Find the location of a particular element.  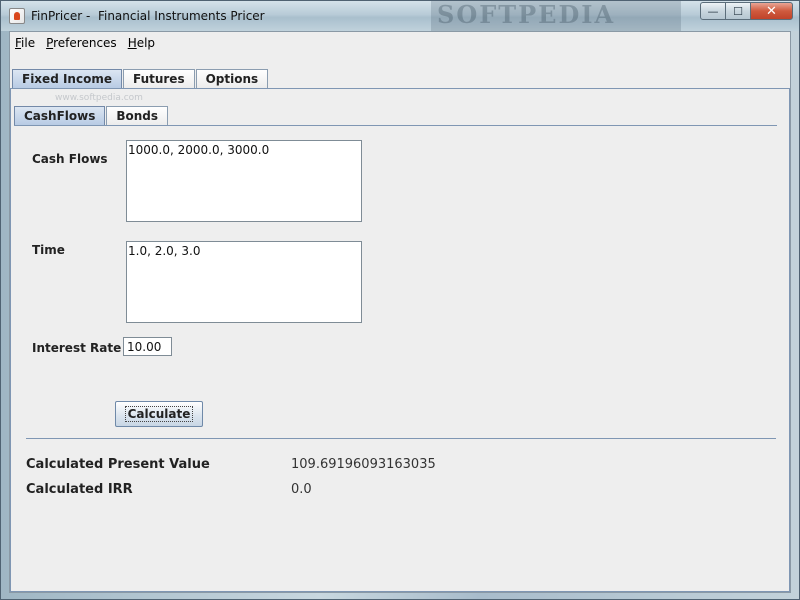

menu-help-mnemonic: H is located at coordinates (132, 43).